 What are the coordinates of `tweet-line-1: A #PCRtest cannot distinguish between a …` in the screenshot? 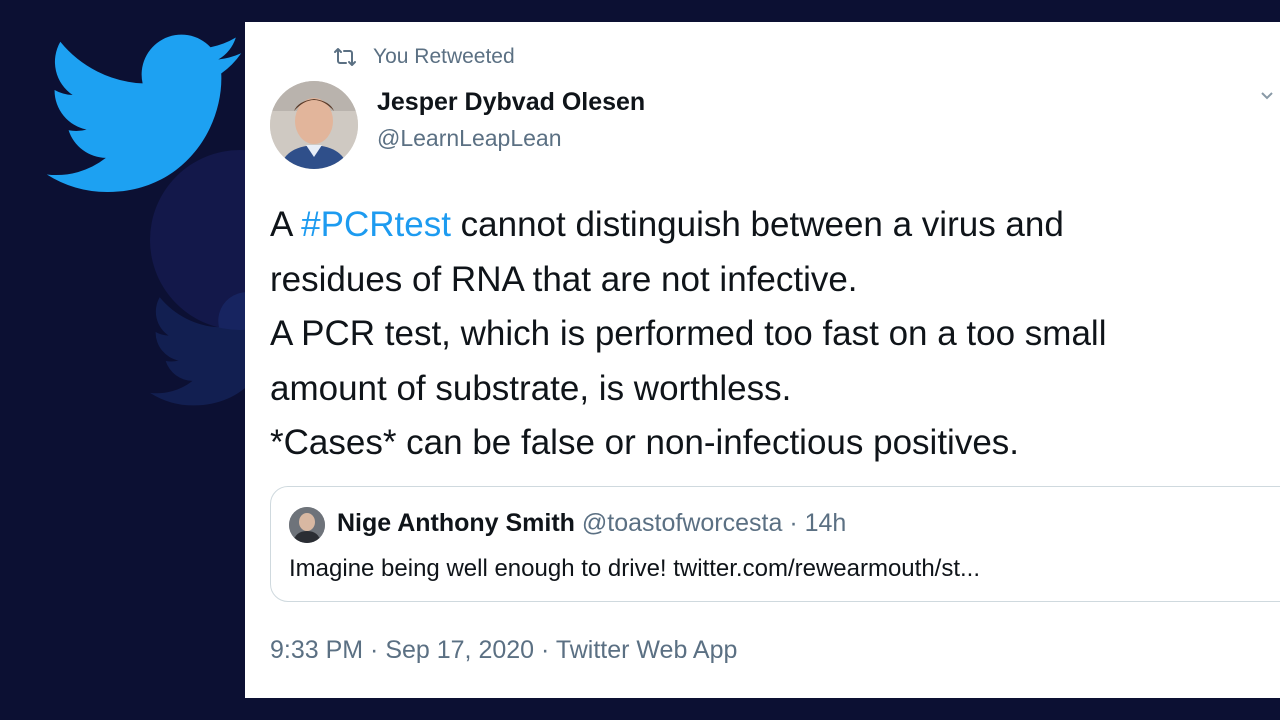 It's located at (770, 225).